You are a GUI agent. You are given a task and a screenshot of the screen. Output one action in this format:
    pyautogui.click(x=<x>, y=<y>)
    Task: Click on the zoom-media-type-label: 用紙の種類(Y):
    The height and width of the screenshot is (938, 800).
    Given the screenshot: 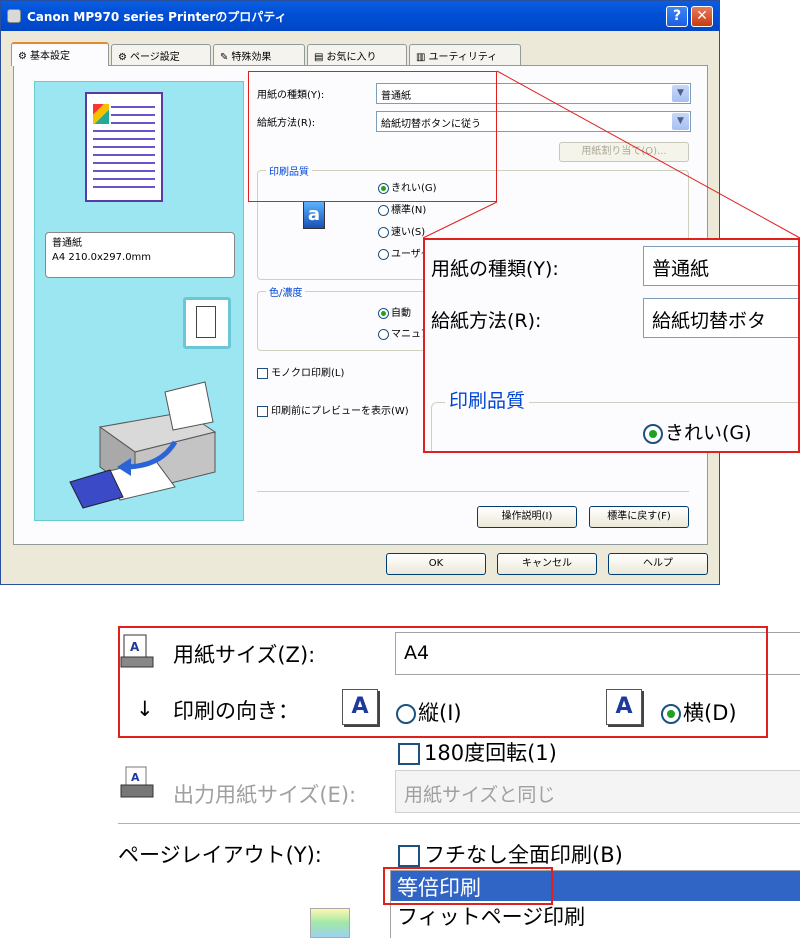 What is the action you would take?
    pyautogui.click(x=495, y=269)
    